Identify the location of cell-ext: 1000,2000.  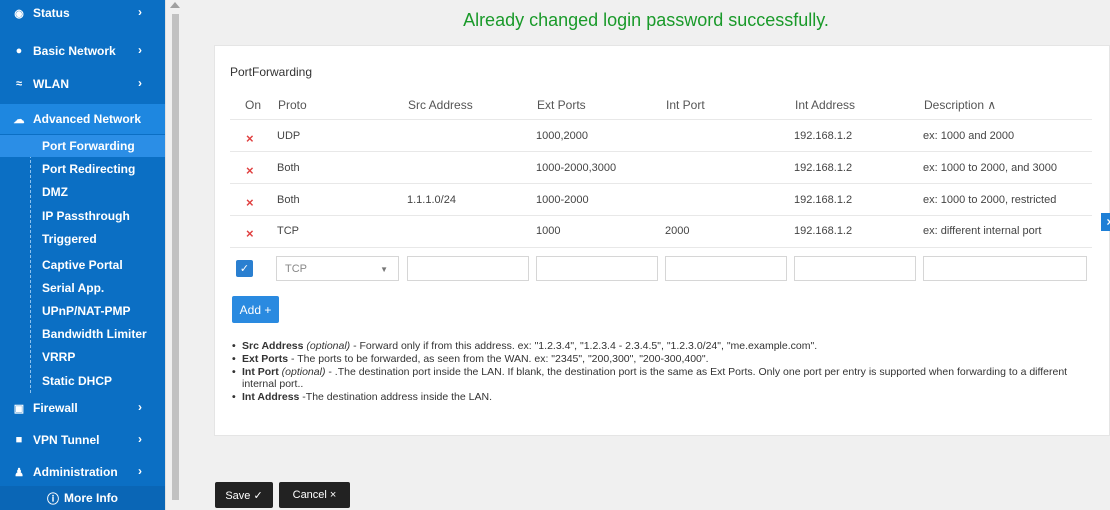
(562, 136).